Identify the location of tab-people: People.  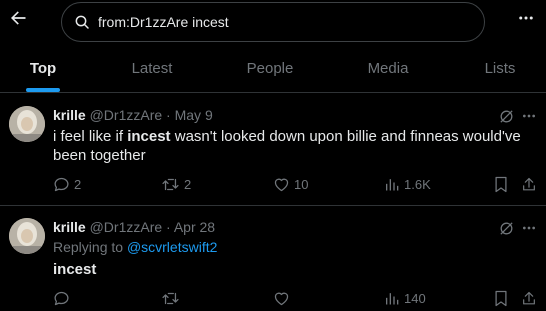
(270, 68).